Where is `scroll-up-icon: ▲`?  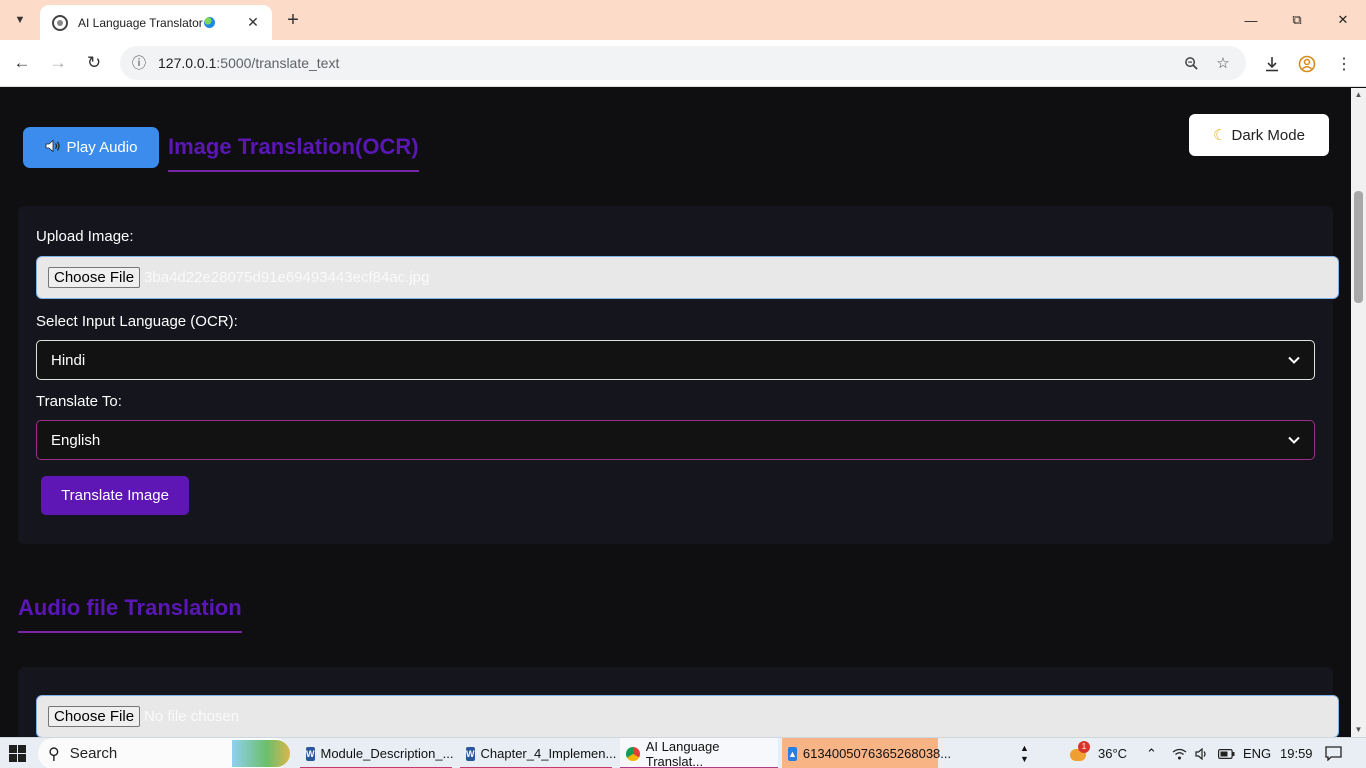 scroll-up-icon: ▲ is located at coordinates (1358, 94).